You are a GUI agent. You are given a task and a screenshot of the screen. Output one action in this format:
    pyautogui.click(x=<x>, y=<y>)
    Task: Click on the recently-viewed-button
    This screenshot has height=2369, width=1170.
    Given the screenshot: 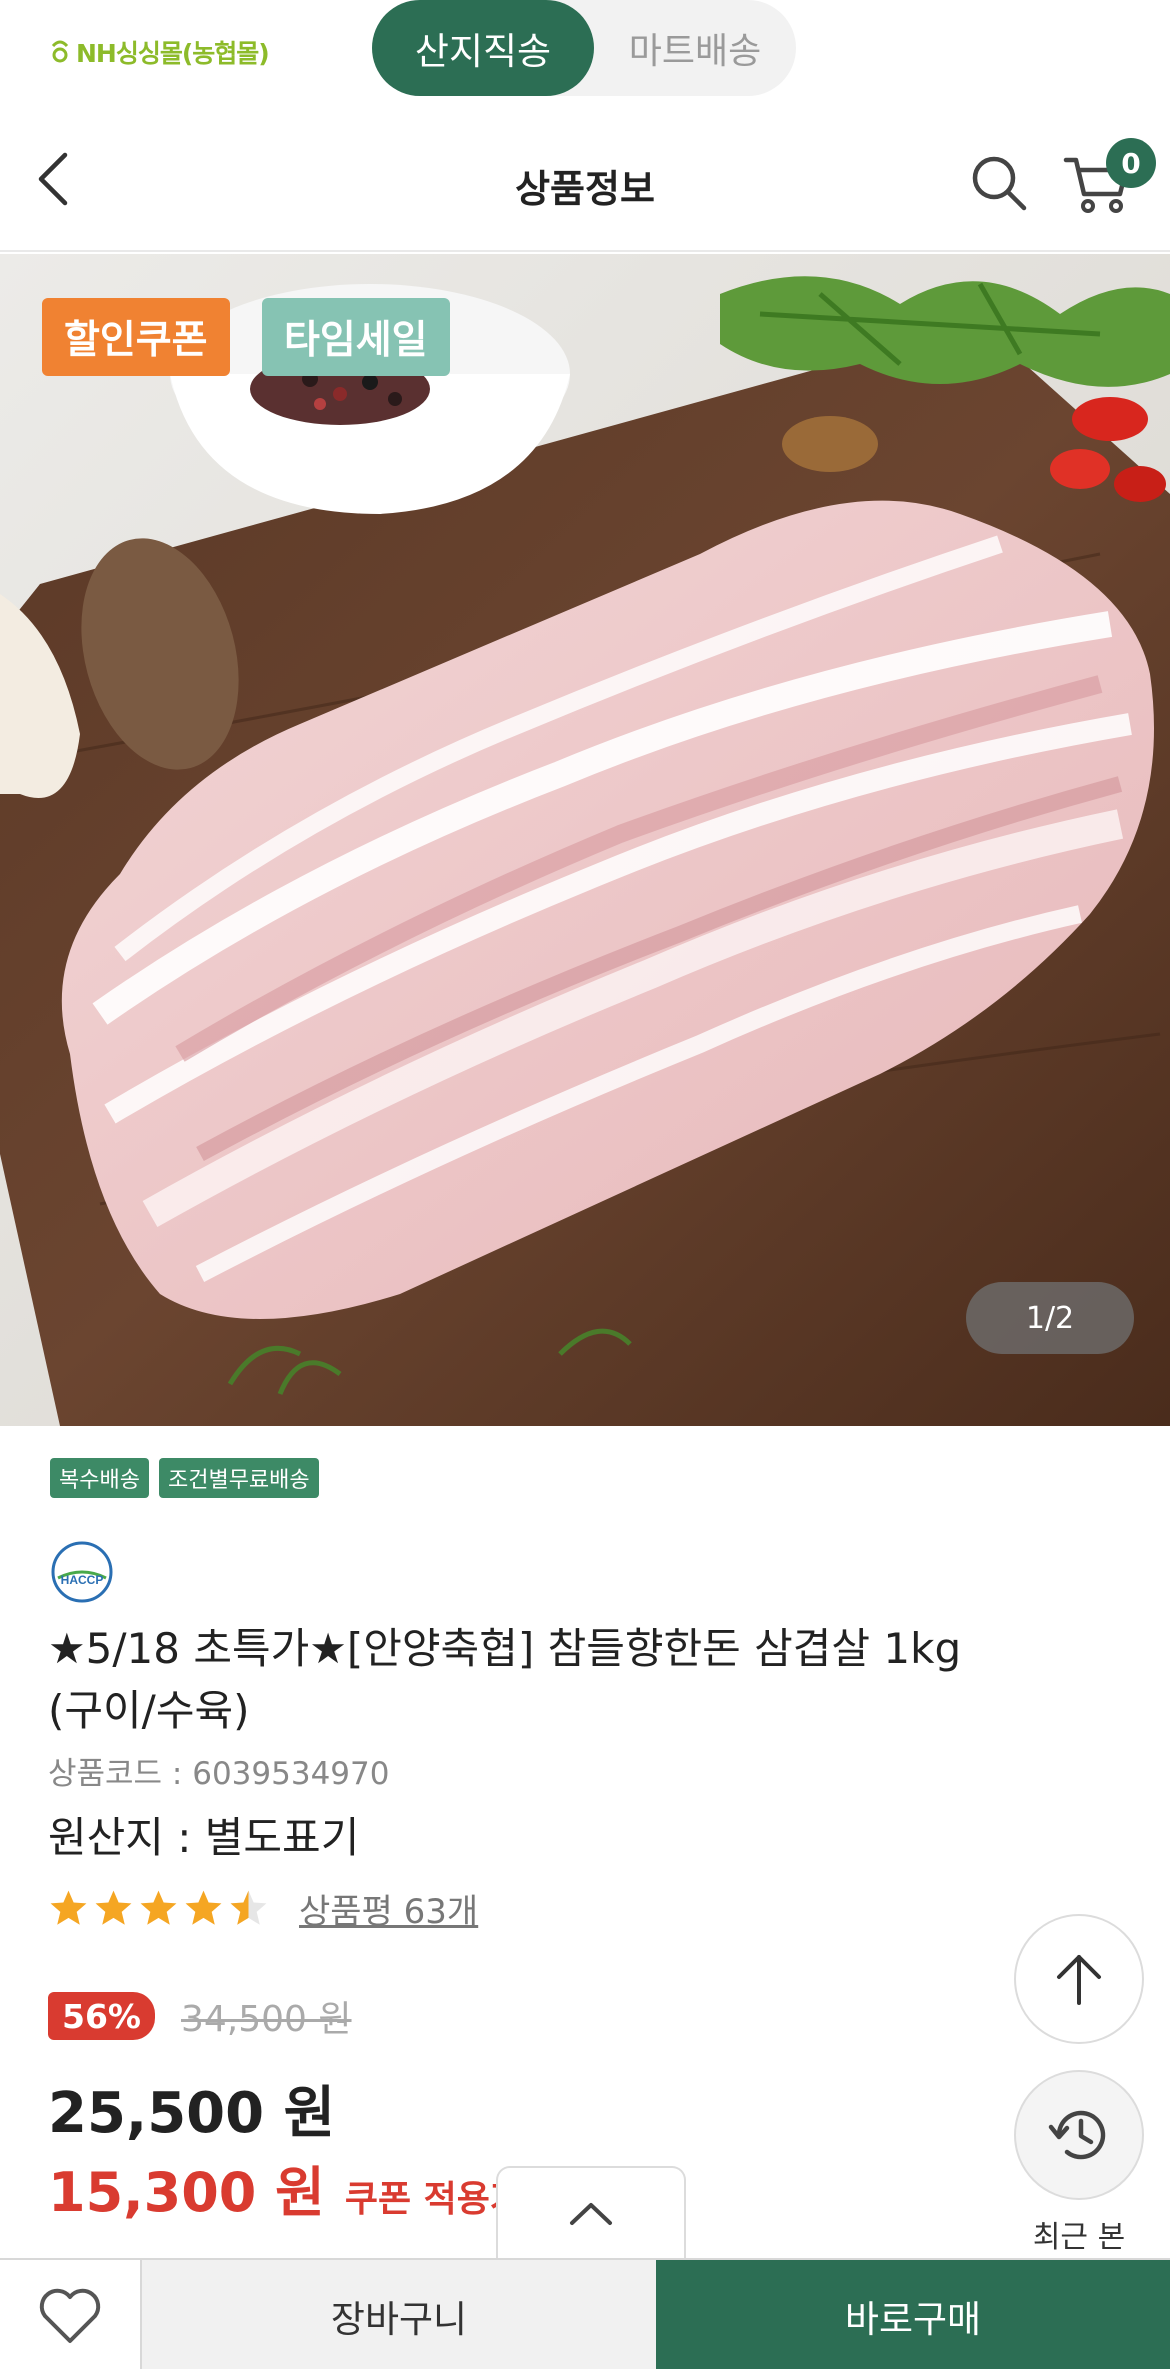 What is the action you would take?
    pyautogui.click(x=1079, y=2135)
    